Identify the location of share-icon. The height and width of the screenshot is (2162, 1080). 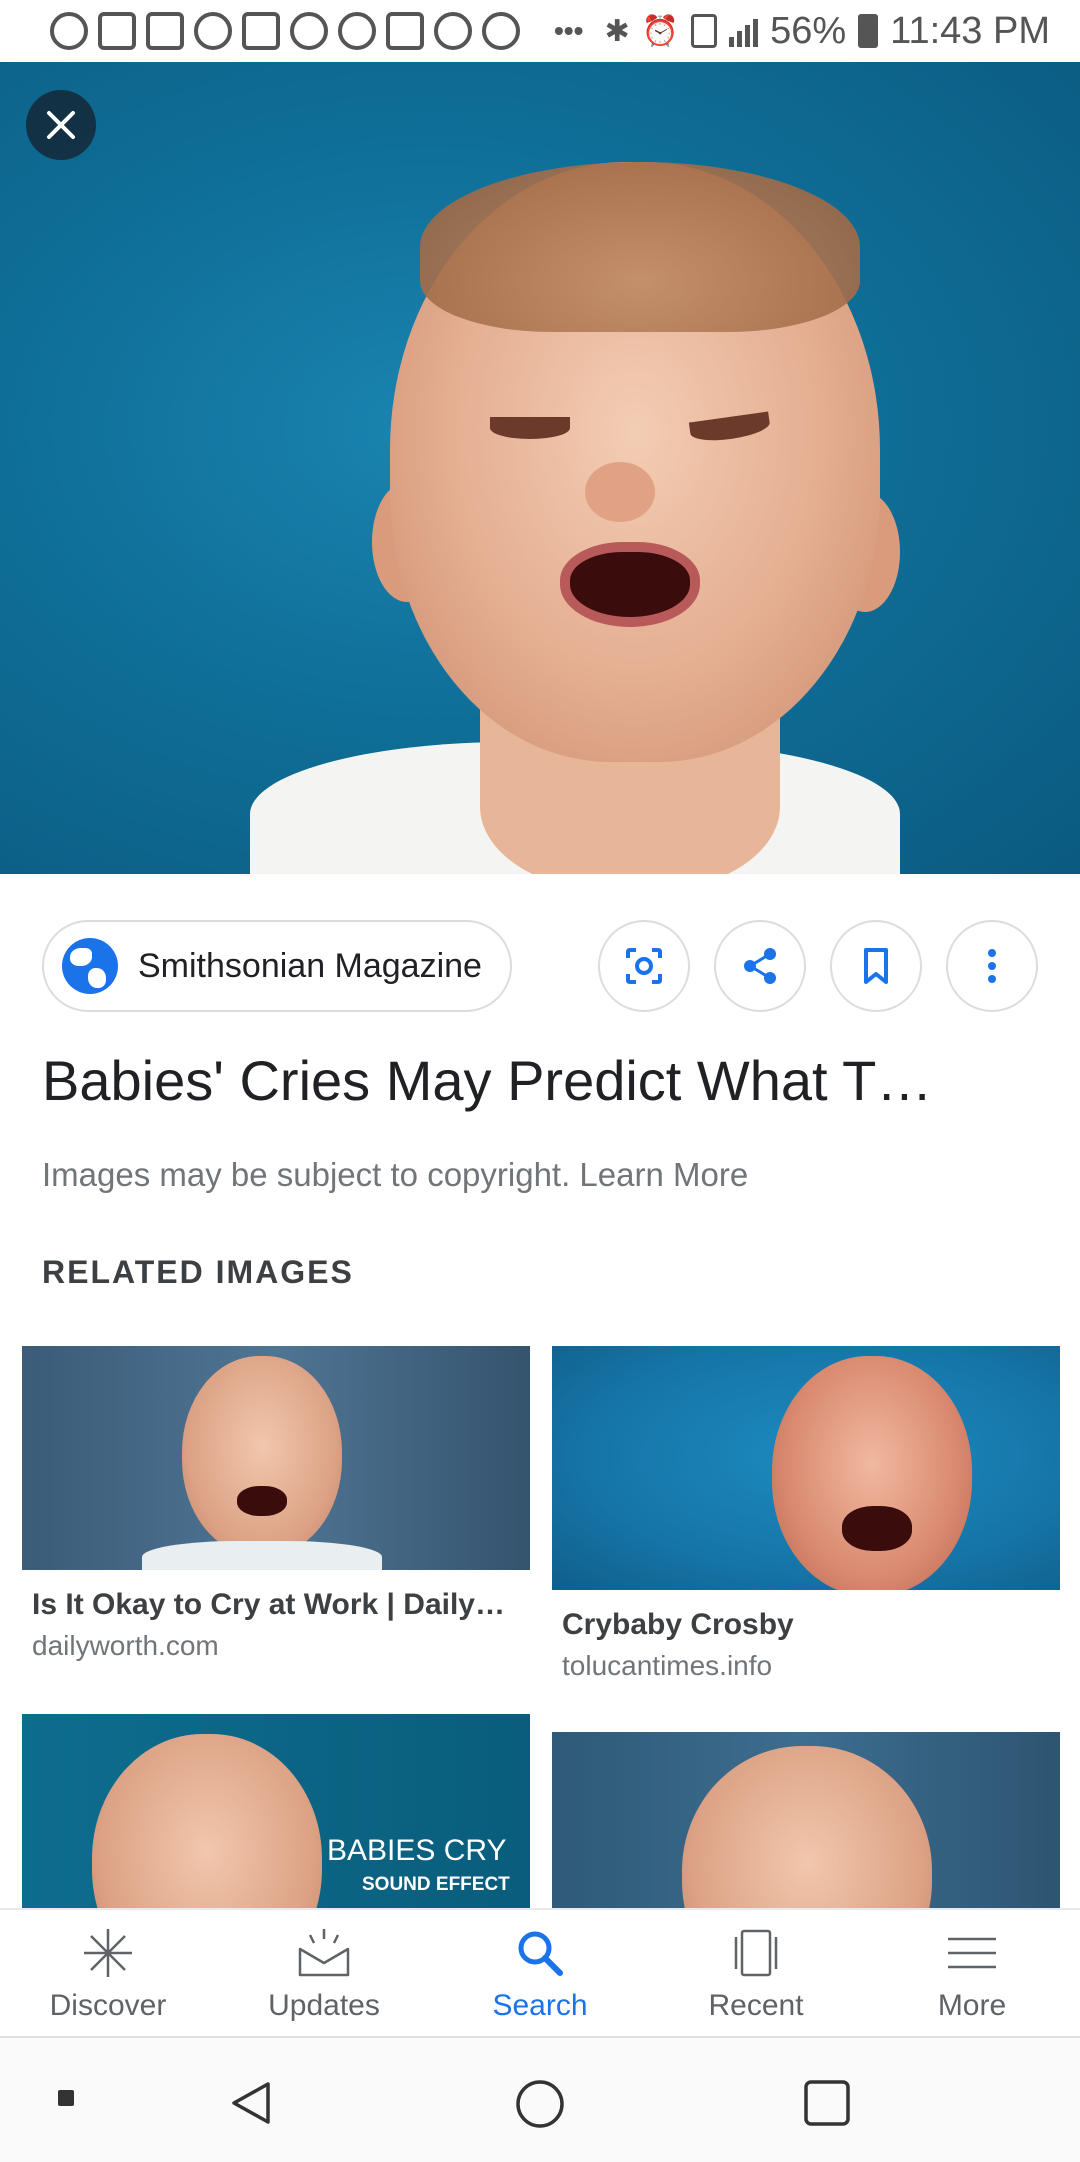
(760, 966).